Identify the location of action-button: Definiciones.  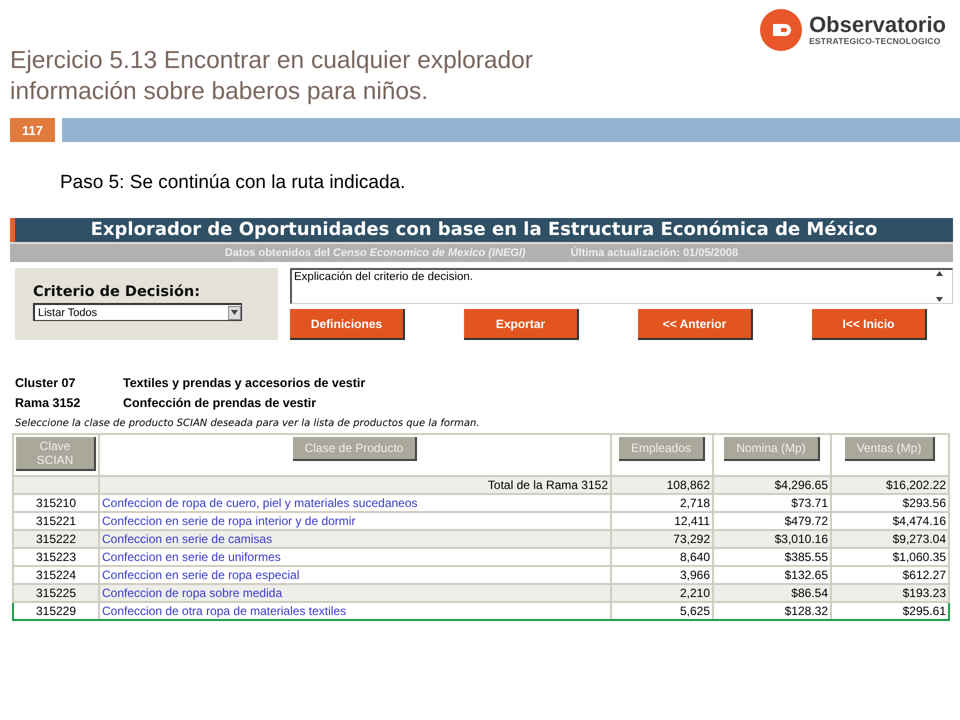
(347, 324).